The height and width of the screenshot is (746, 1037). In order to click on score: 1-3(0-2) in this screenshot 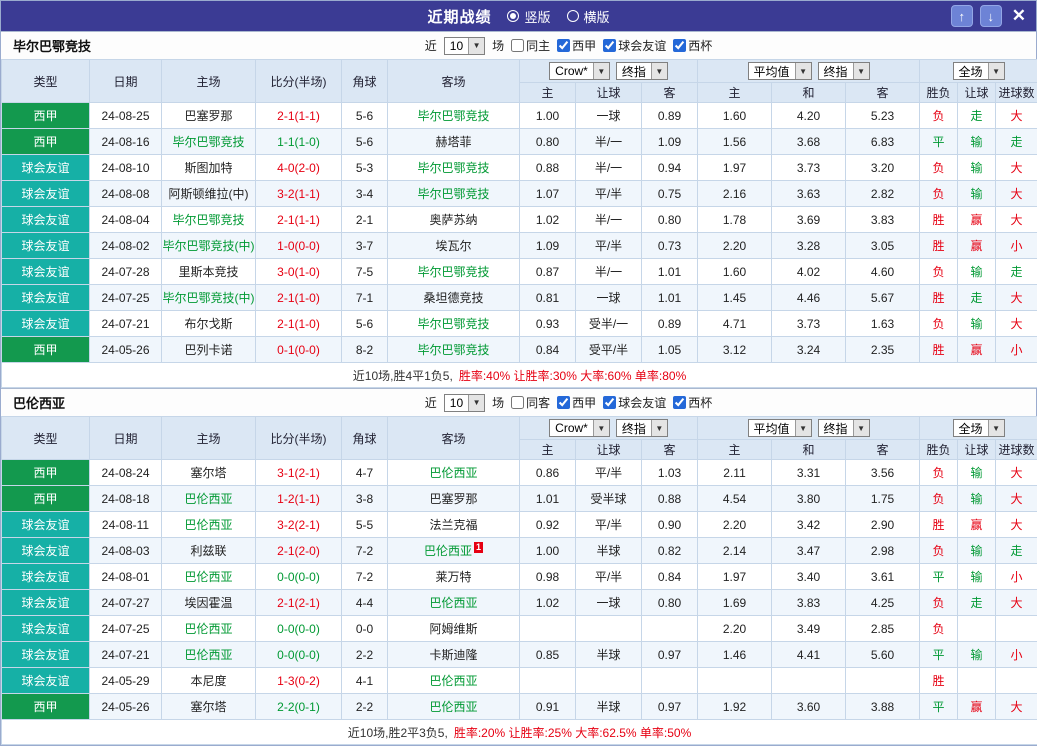, I will do `click(299, 681)`.